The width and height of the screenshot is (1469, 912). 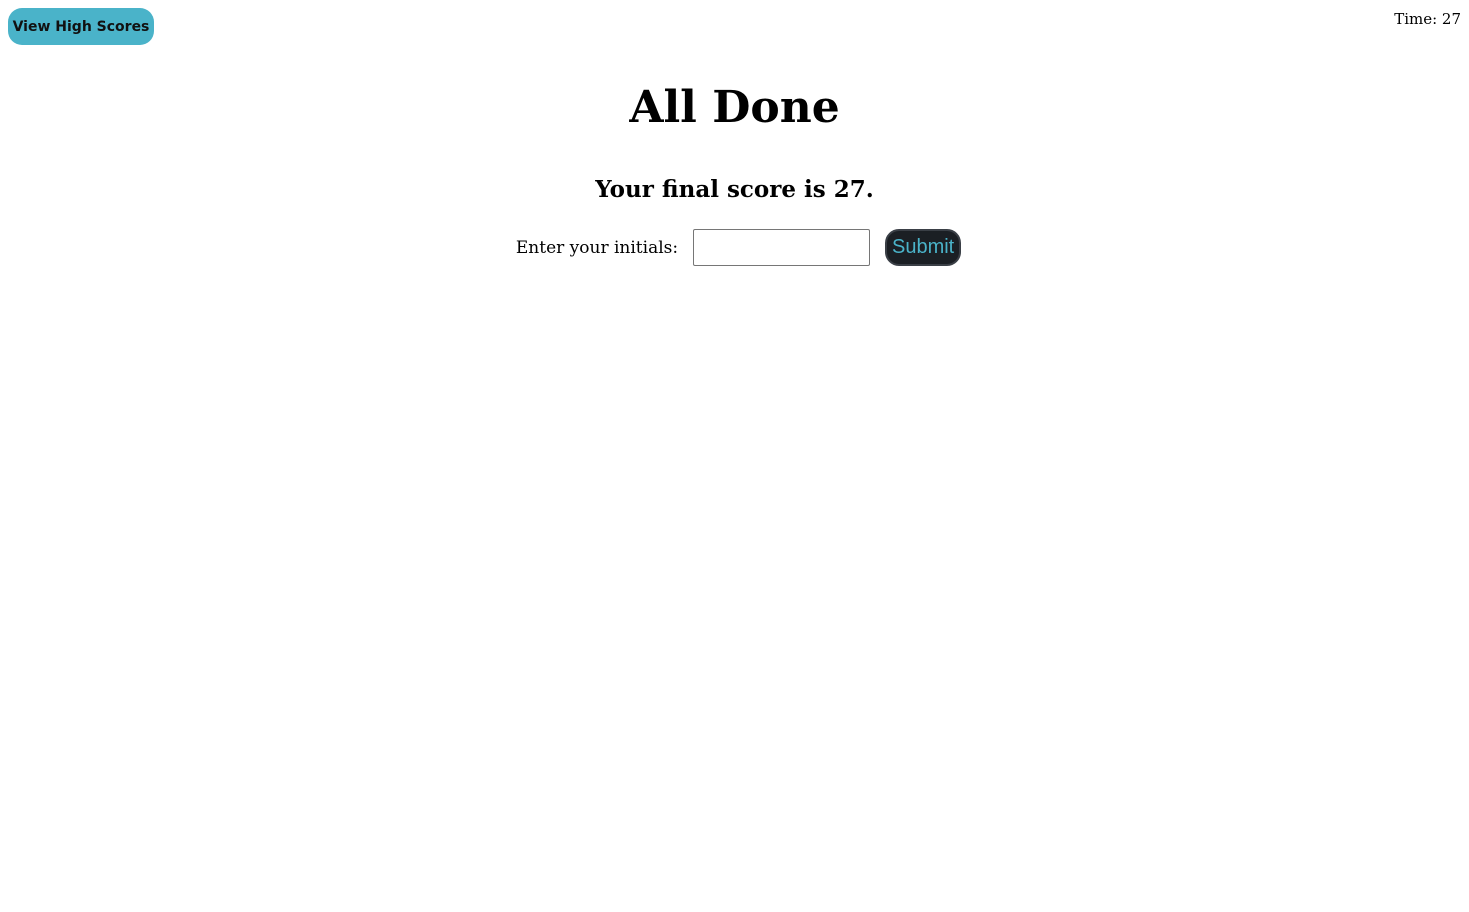 I want to click on submit-button: Submit, so click(x=923, y=247).